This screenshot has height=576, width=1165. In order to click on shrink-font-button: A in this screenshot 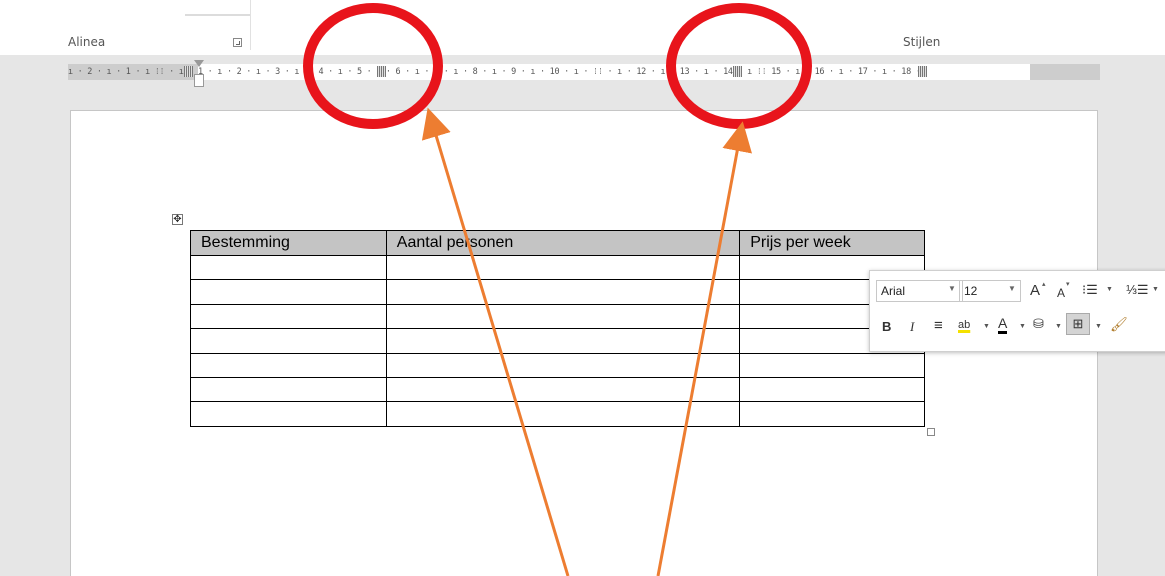, I will do `click(1061, 293)`.